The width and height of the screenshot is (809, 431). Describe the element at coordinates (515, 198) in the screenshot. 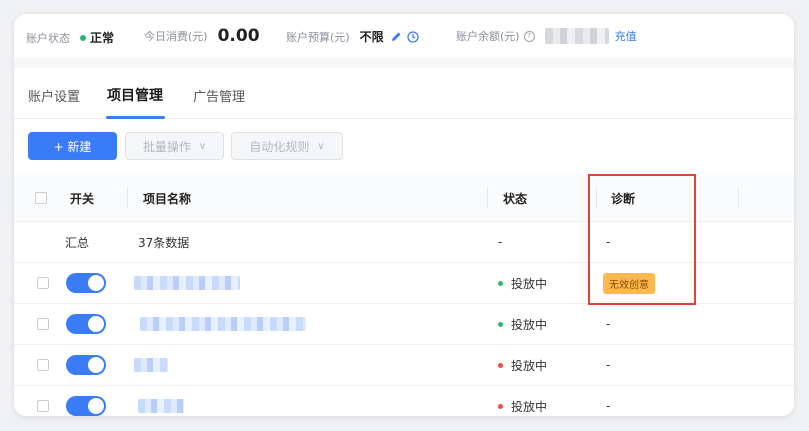

I see `header-status: 状态` at that location.